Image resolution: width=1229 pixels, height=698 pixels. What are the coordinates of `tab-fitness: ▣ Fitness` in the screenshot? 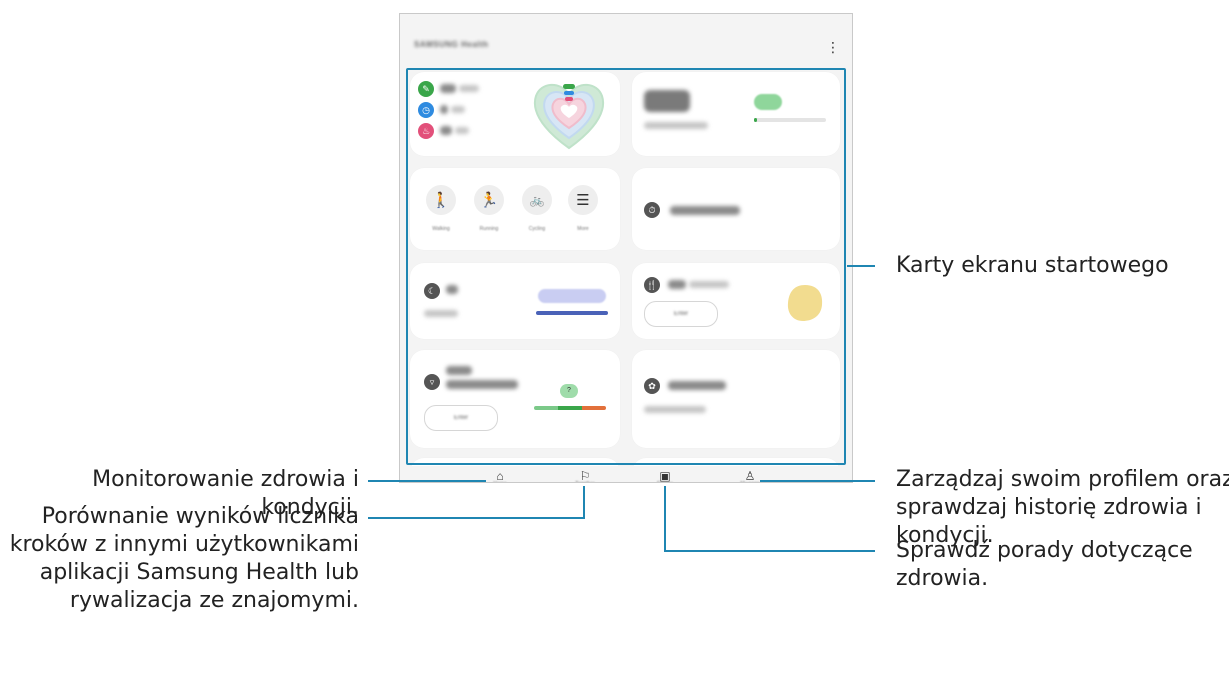 It's located at (665, 475).